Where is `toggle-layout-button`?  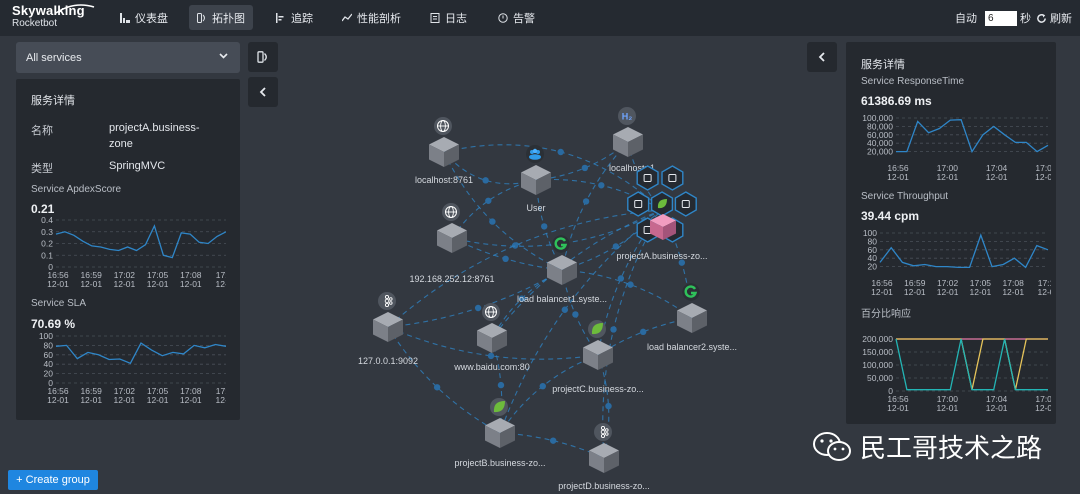 toggle-layout-button is located at coordinates (263, 57).